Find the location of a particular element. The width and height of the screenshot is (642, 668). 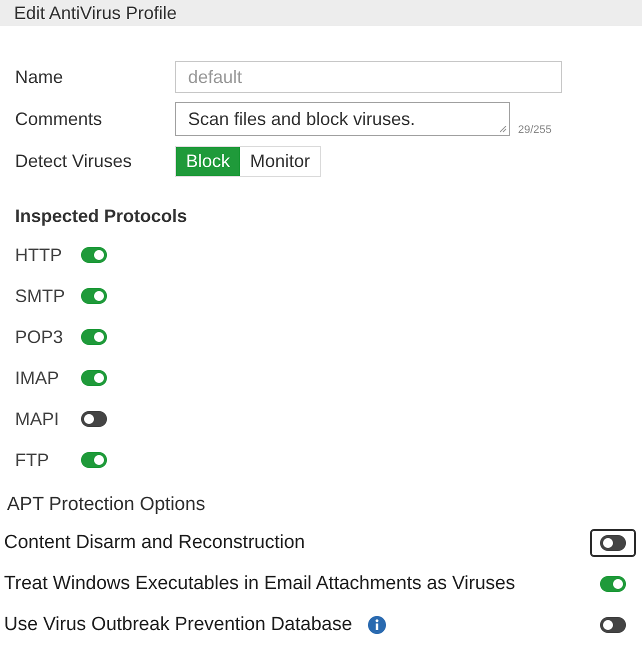

character-counter: 29/255 is located at coordinates (535, 130).